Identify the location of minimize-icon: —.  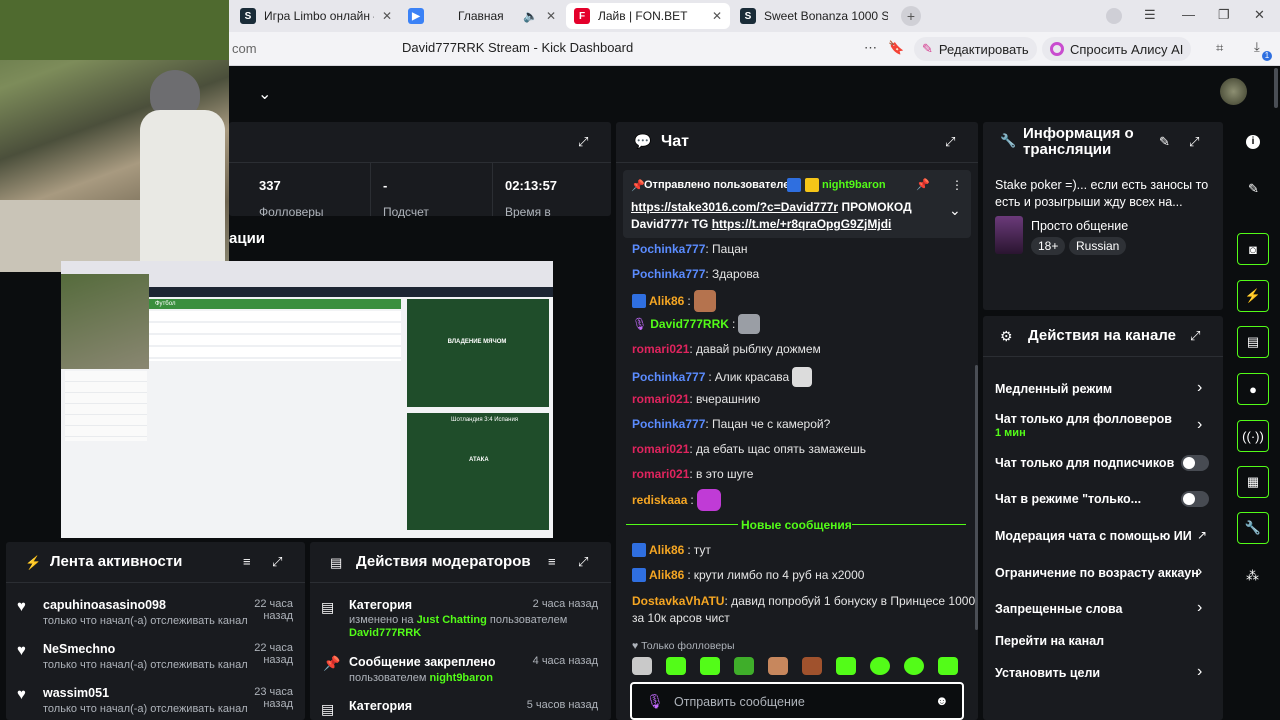
(1188, 14).